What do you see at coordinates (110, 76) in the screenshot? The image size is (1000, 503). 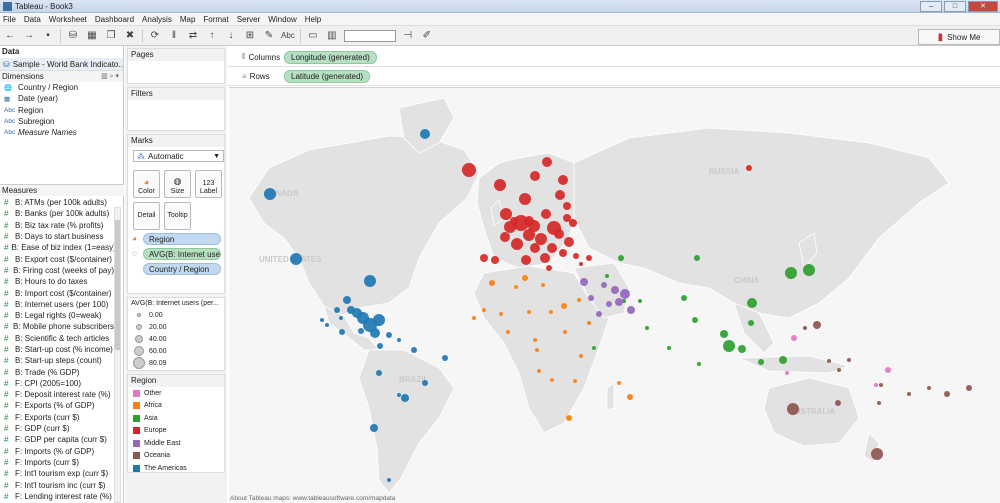 I see `dimensions-menu-icons: ▥ ⌕ ▾` at bounding box center [110, 76].